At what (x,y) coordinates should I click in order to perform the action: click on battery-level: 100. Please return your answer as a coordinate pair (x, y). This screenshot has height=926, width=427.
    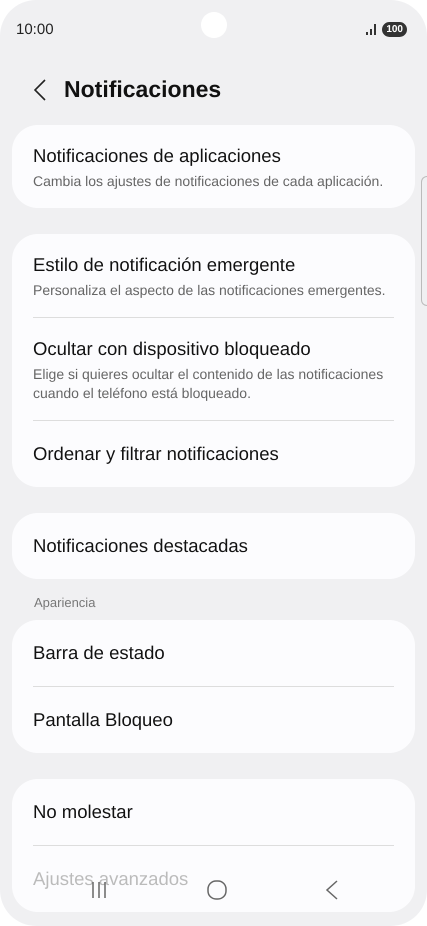
    Looking at the image, I should click on (394, 29).